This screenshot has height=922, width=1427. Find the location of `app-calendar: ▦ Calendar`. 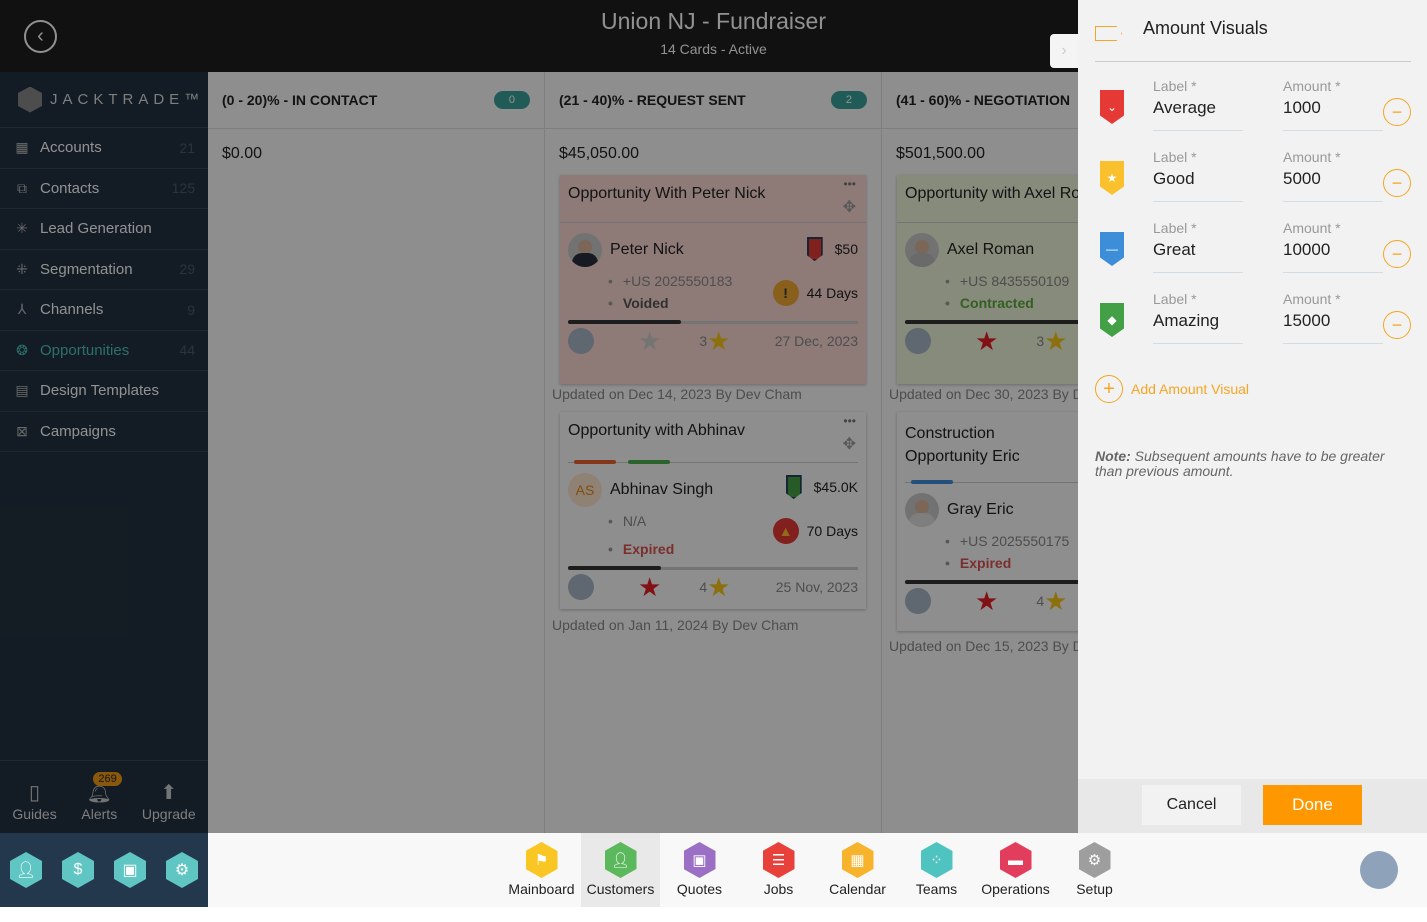

app-calendar: ▦ Calendar is located at coordinates (857, 870).